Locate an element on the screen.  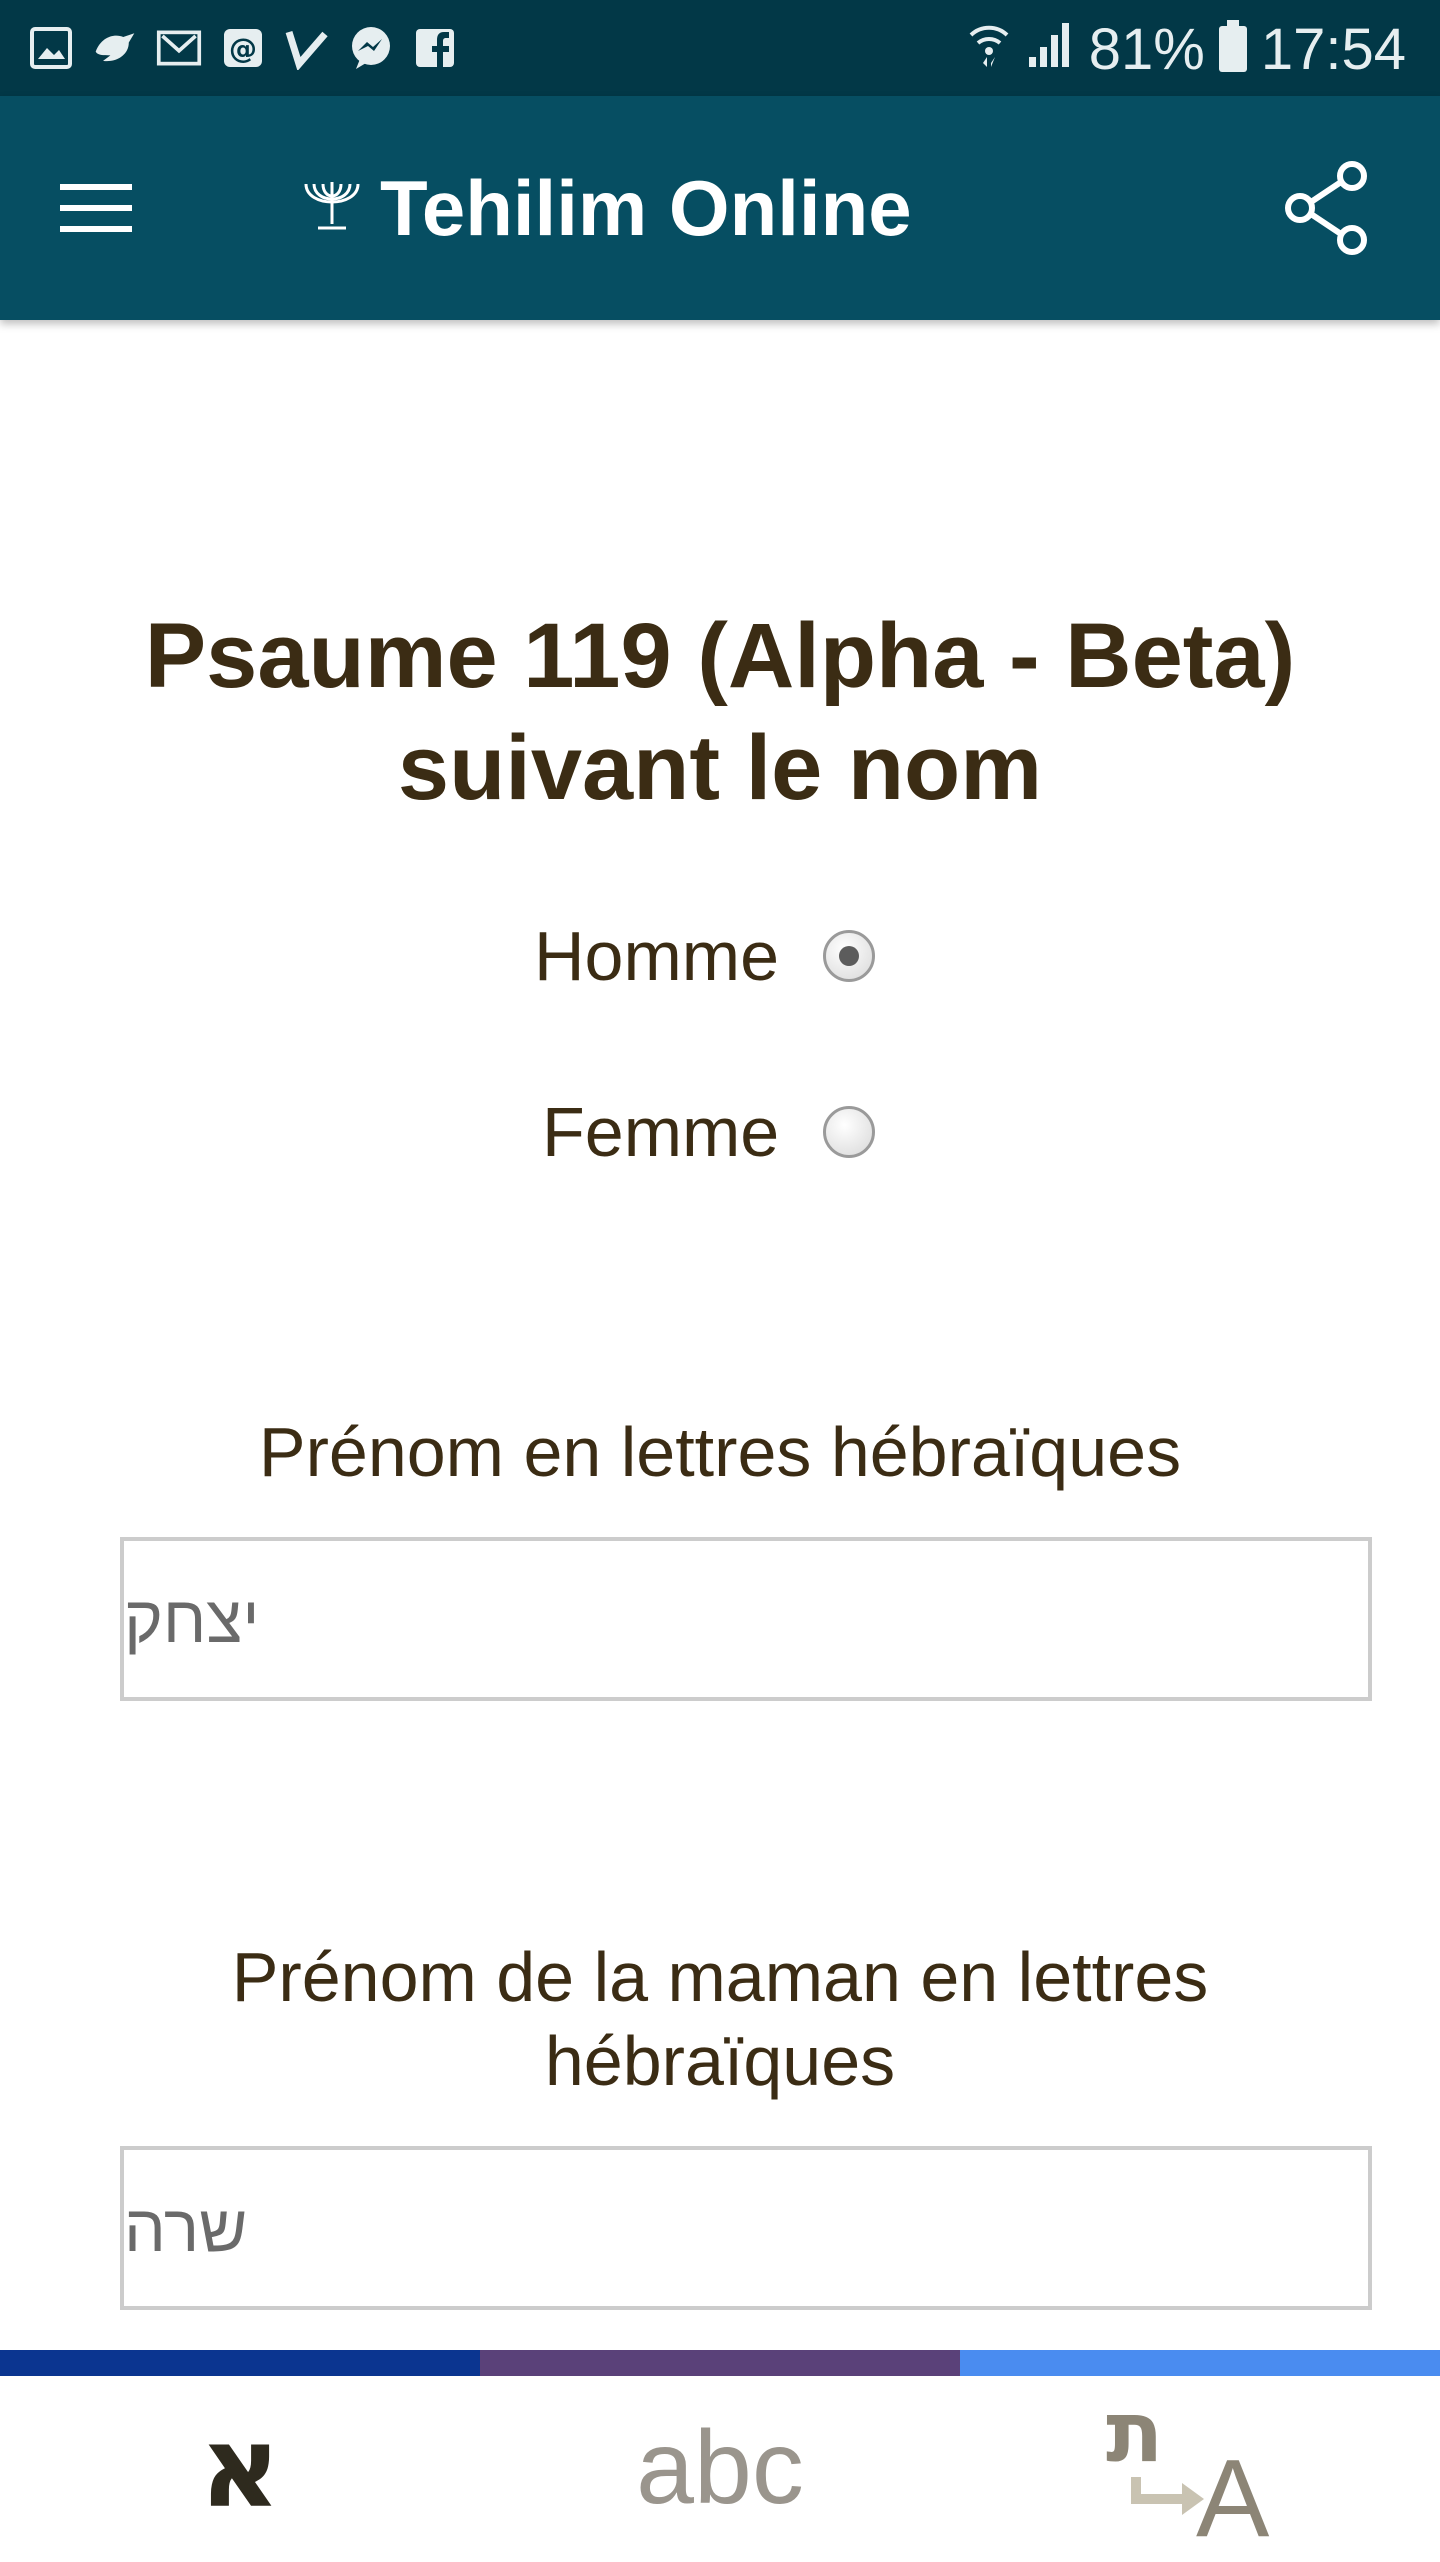
first-name-input: יצחק is located at coordinates (746, 1619).